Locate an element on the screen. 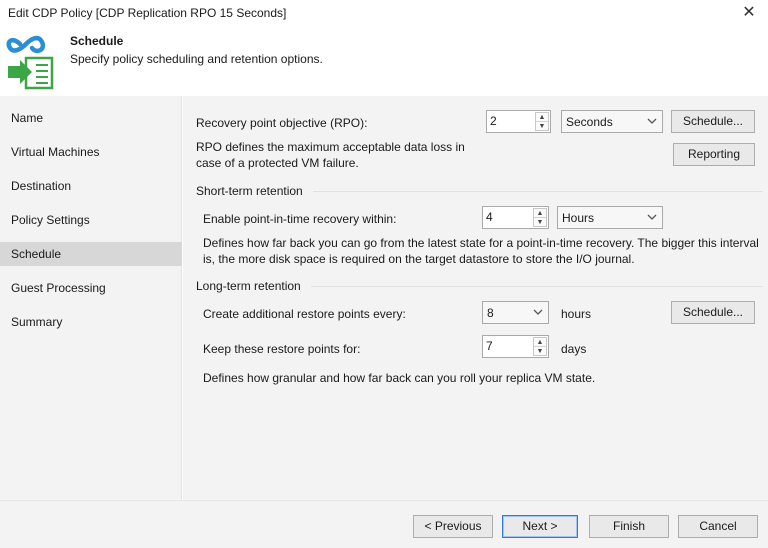  rpo-unit-select: Seconds is located at coordinates (612, 121).